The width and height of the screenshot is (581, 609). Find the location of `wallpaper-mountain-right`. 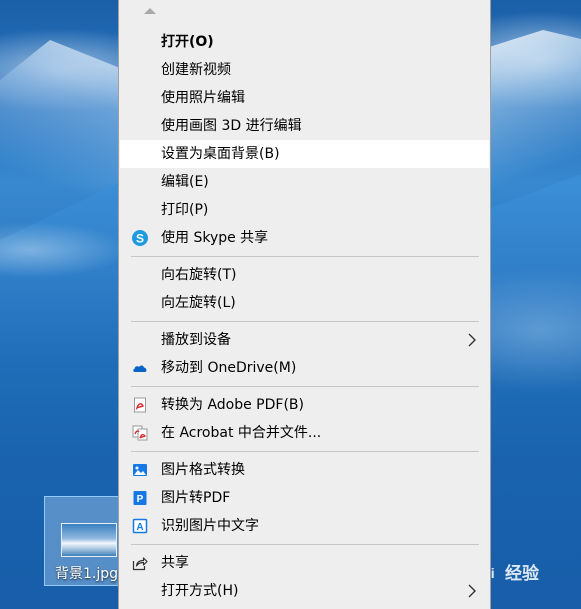

wallpaper-mountain-right is located at coordinates (533, 120).